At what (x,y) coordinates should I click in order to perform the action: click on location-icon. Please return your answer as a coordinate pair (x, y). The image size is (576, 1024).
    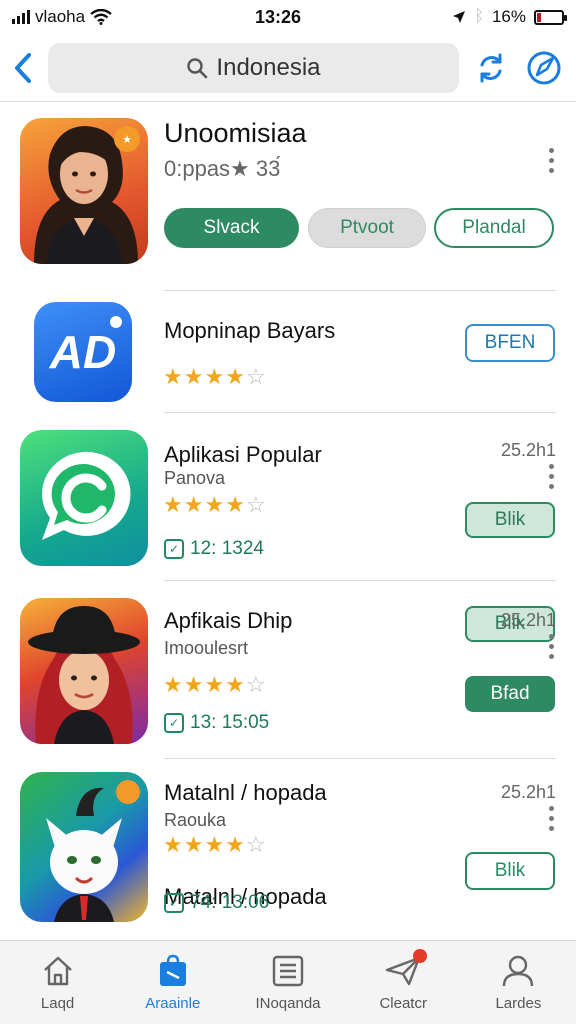
    Looking at the image, I should click on (459, 17).